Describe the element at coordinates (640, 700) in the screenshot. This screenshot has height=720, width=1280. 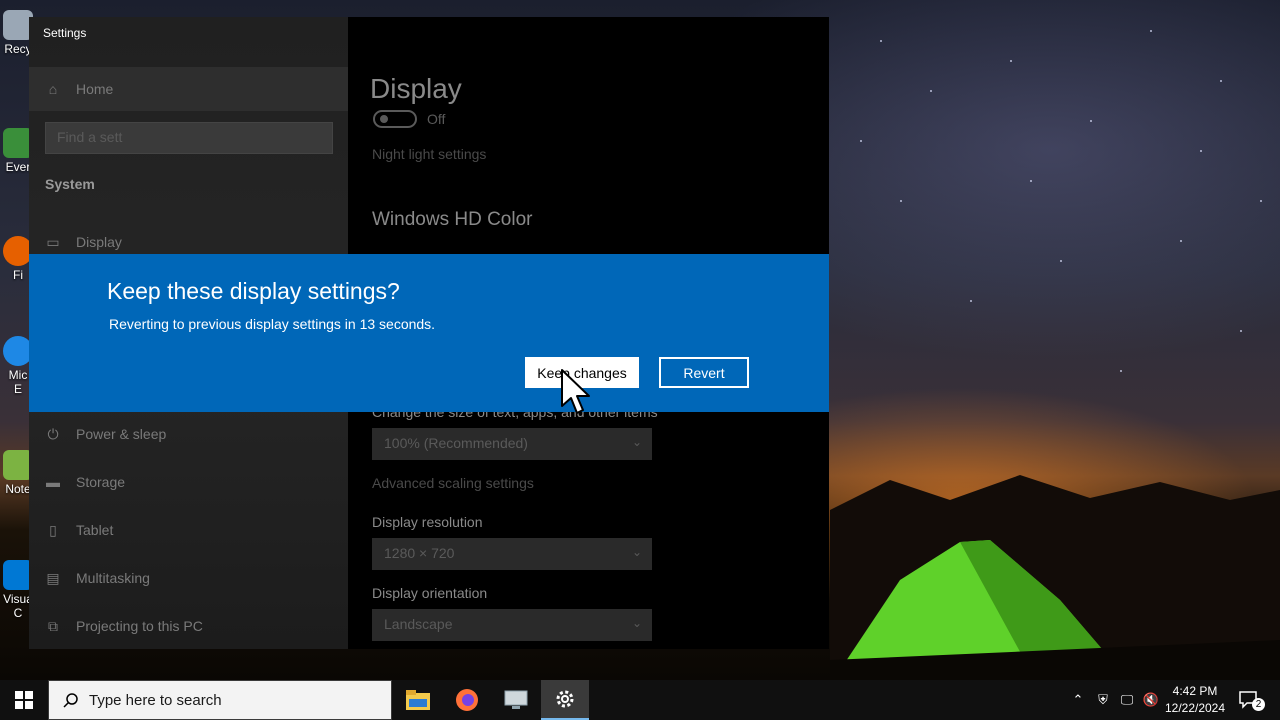
I see `taskbar: ⌃ ⛨ 🖵 🔇 4:42 PM 12/22/2024 2` at that location.